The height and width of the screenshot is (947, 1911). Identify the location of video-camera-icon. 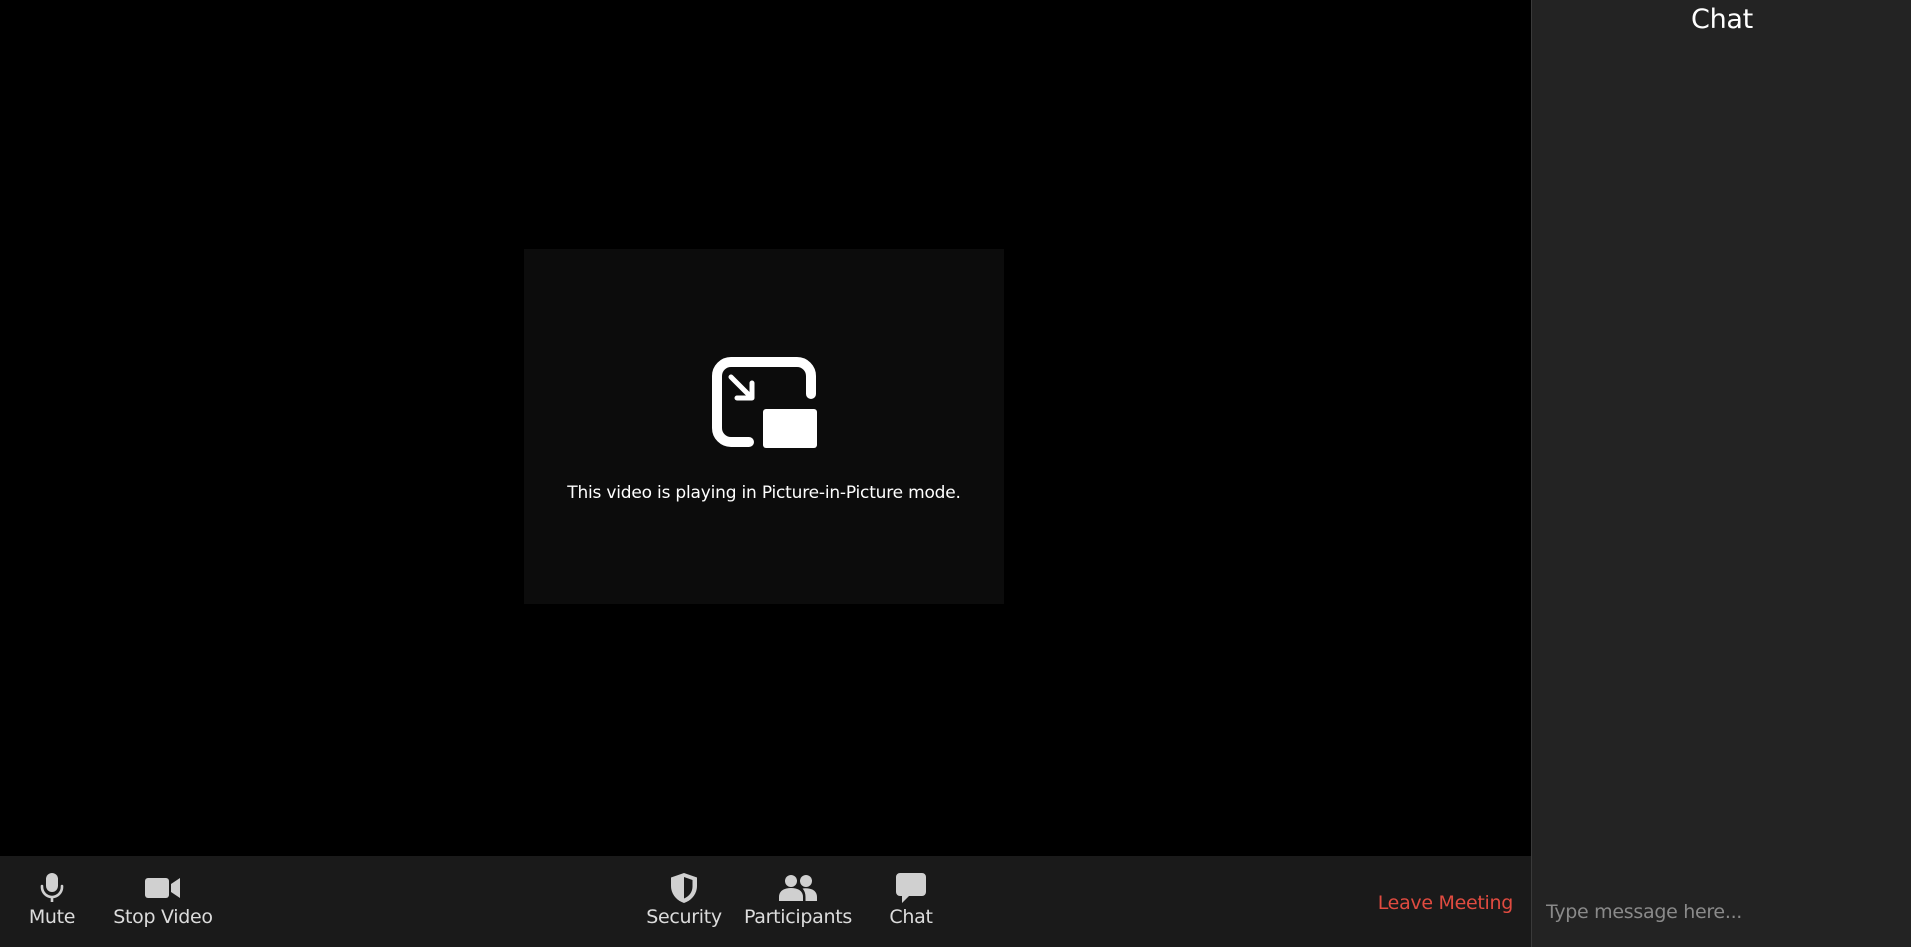
(163, 888).